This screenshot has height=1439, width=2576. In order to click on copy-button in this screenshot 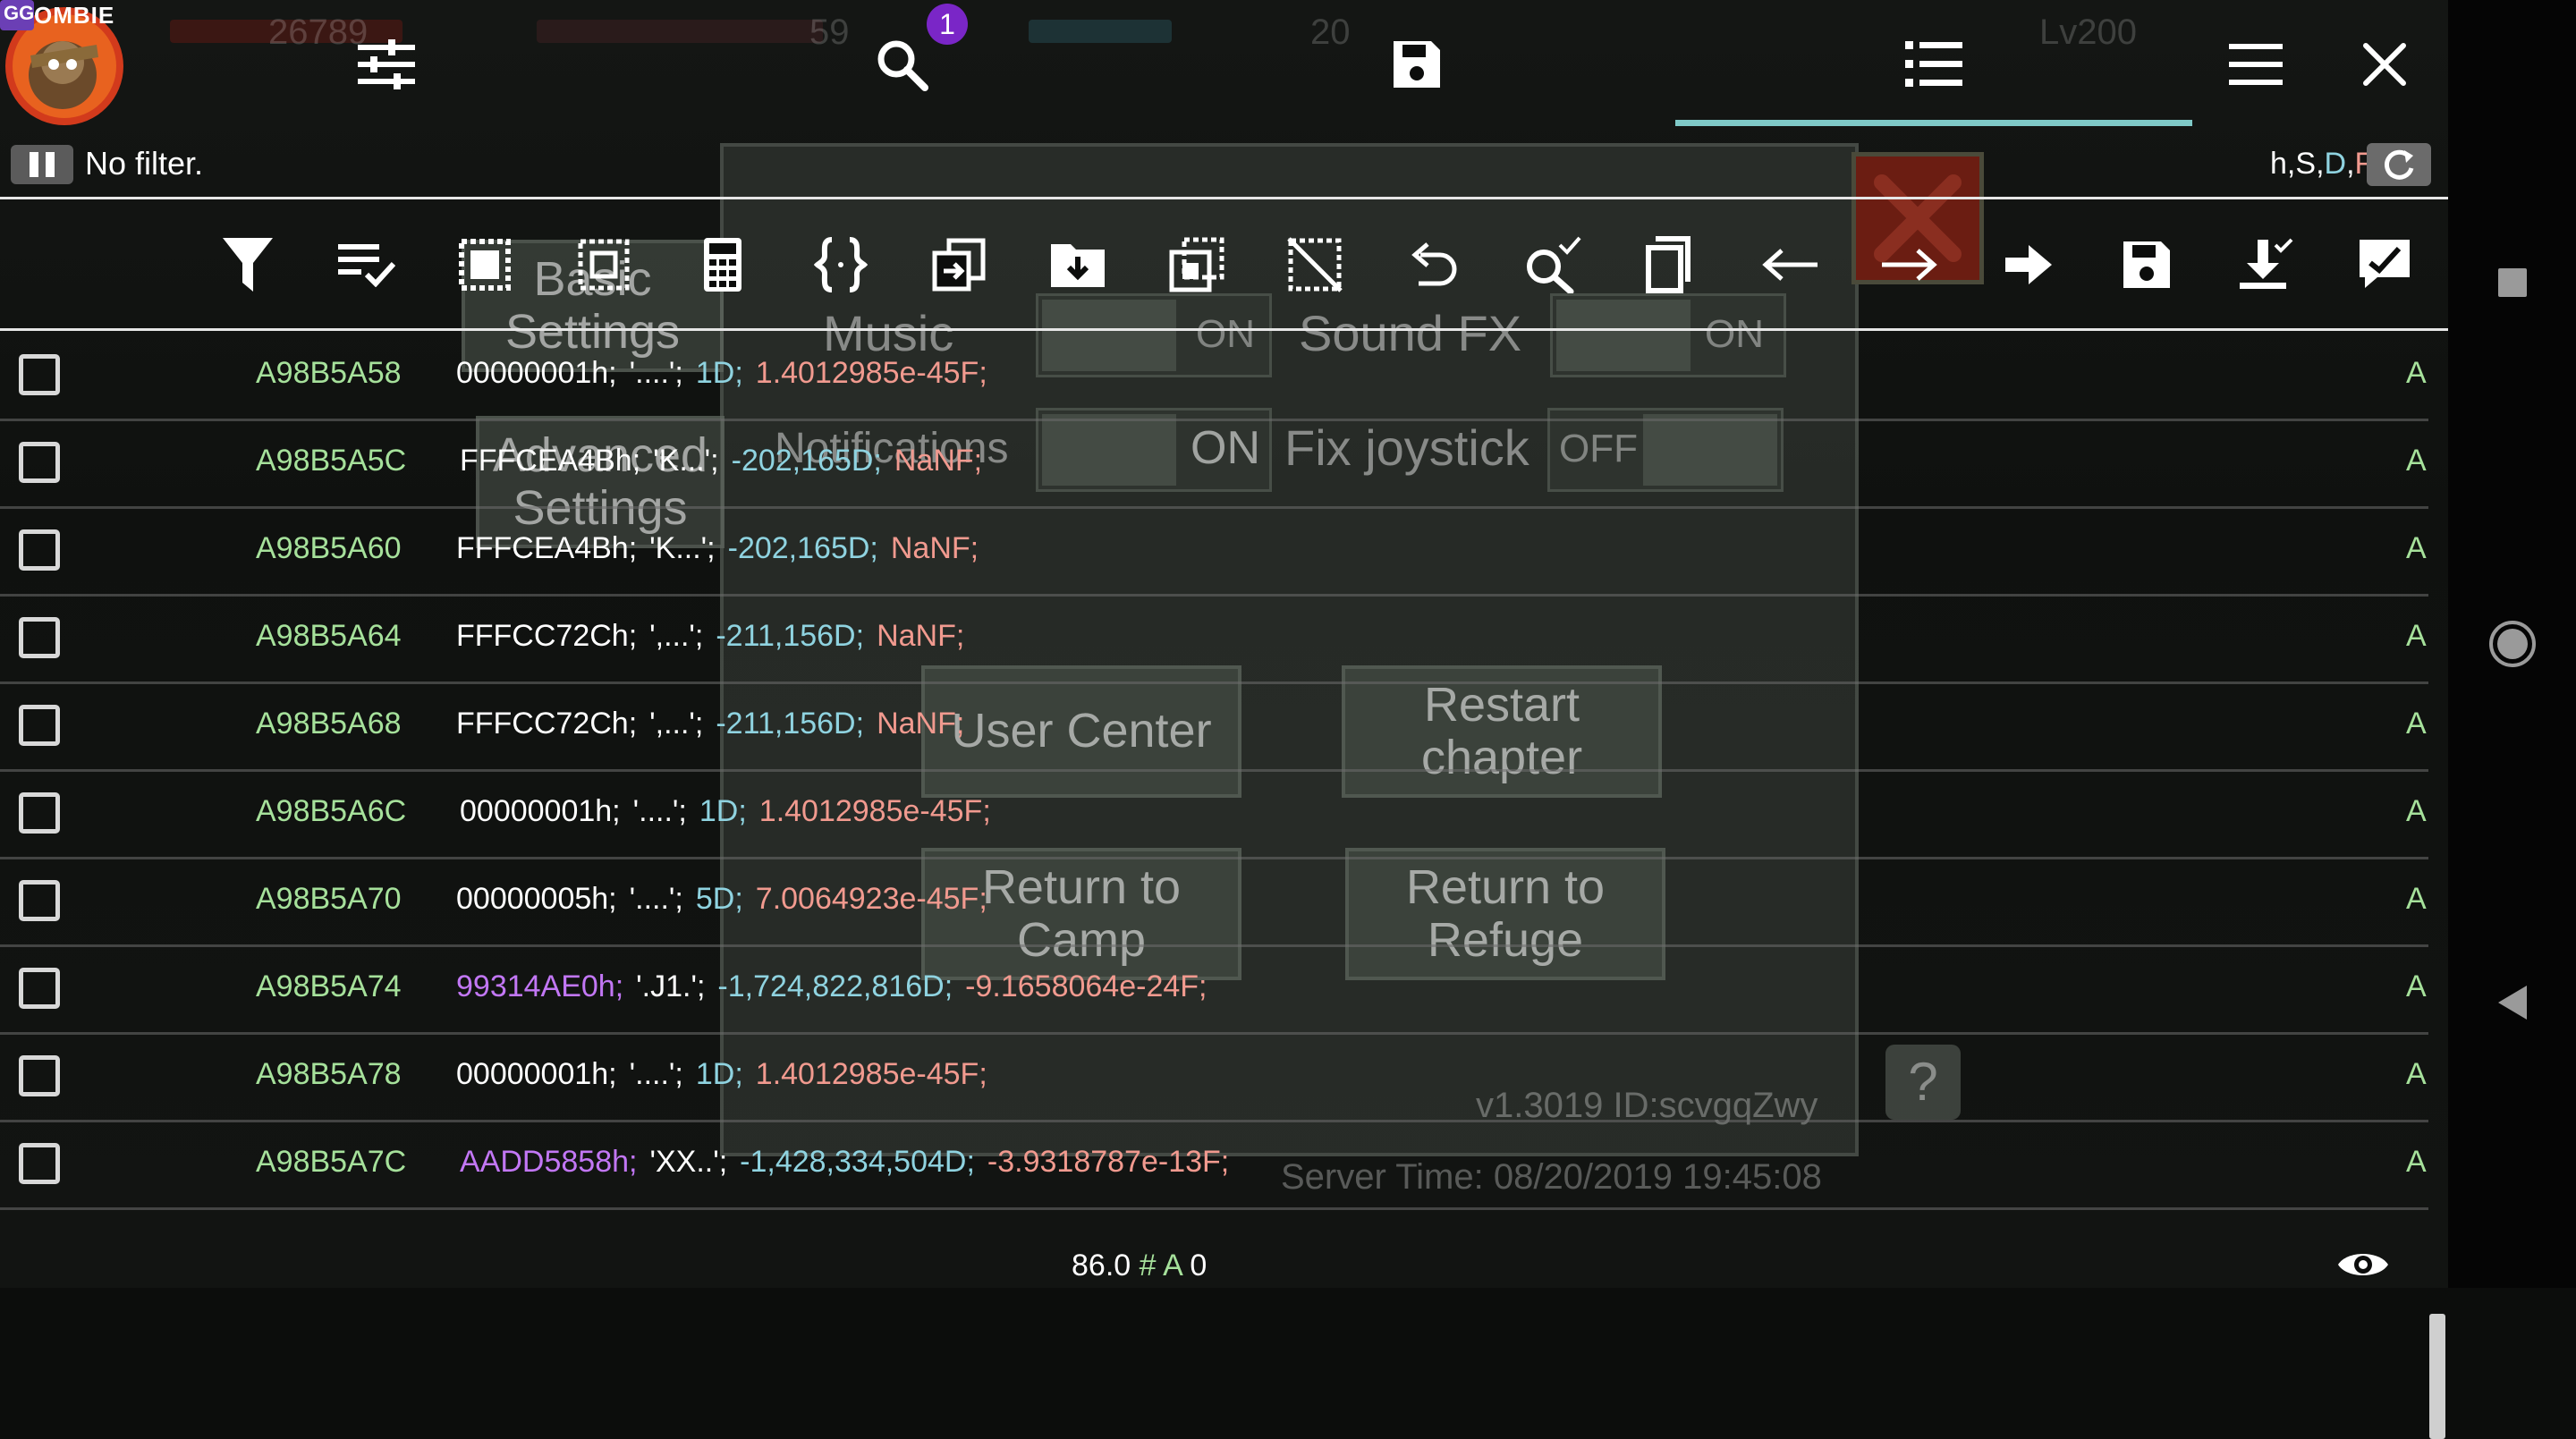, I will do `click(1671, 264)`.